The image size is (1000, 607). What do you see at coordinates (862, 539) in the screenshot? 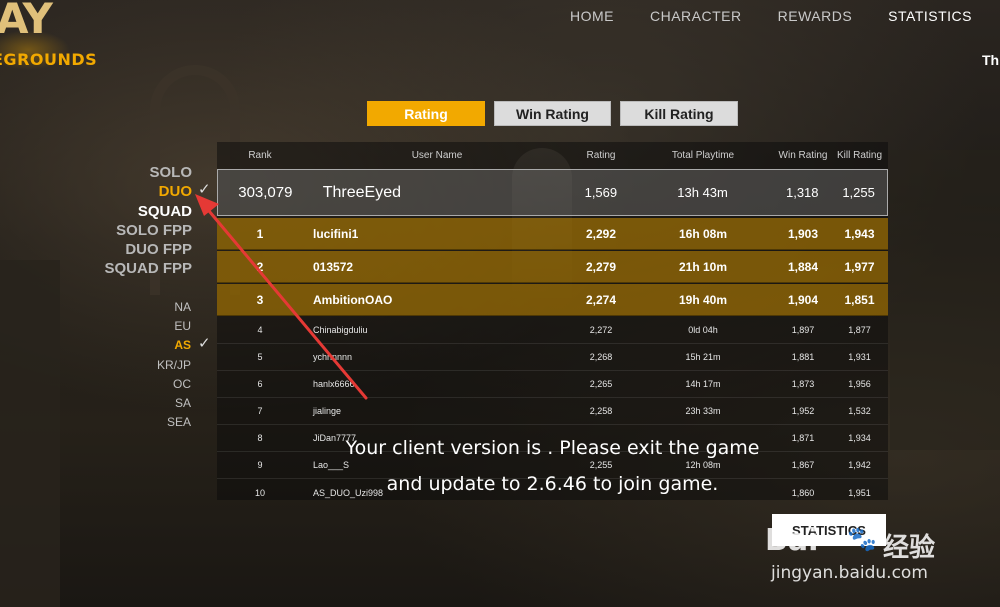
I see `paw-icon: 🐾` at bounding box center [862, 539].